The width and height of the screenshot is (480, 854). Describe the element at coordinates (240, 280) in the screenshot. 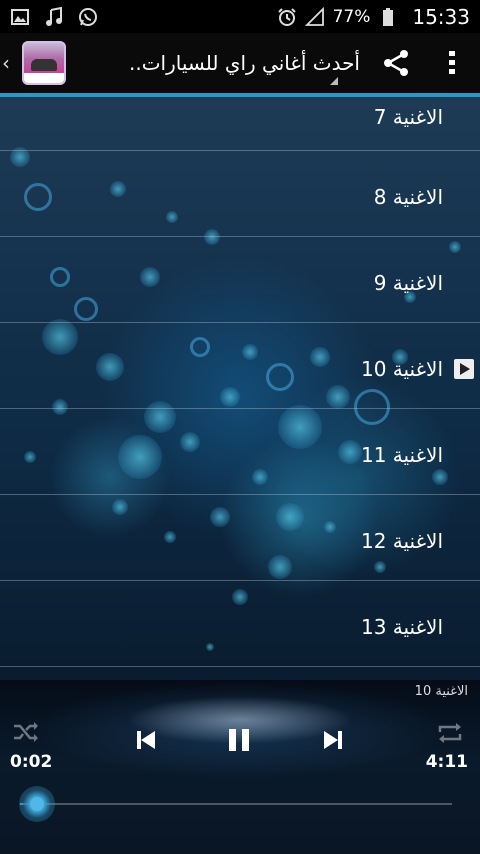

I see `song-row: الاغنية 9` at that location.